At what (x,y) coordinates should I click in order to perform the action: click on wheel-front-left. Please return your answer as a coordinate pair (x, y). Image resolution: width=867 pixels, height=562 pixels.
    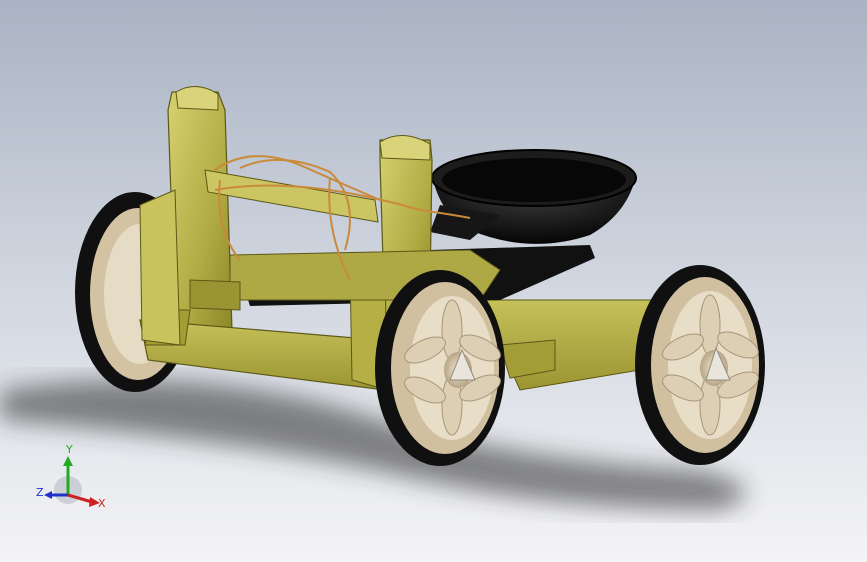
    Looking at the image, I should click on (440, 368).